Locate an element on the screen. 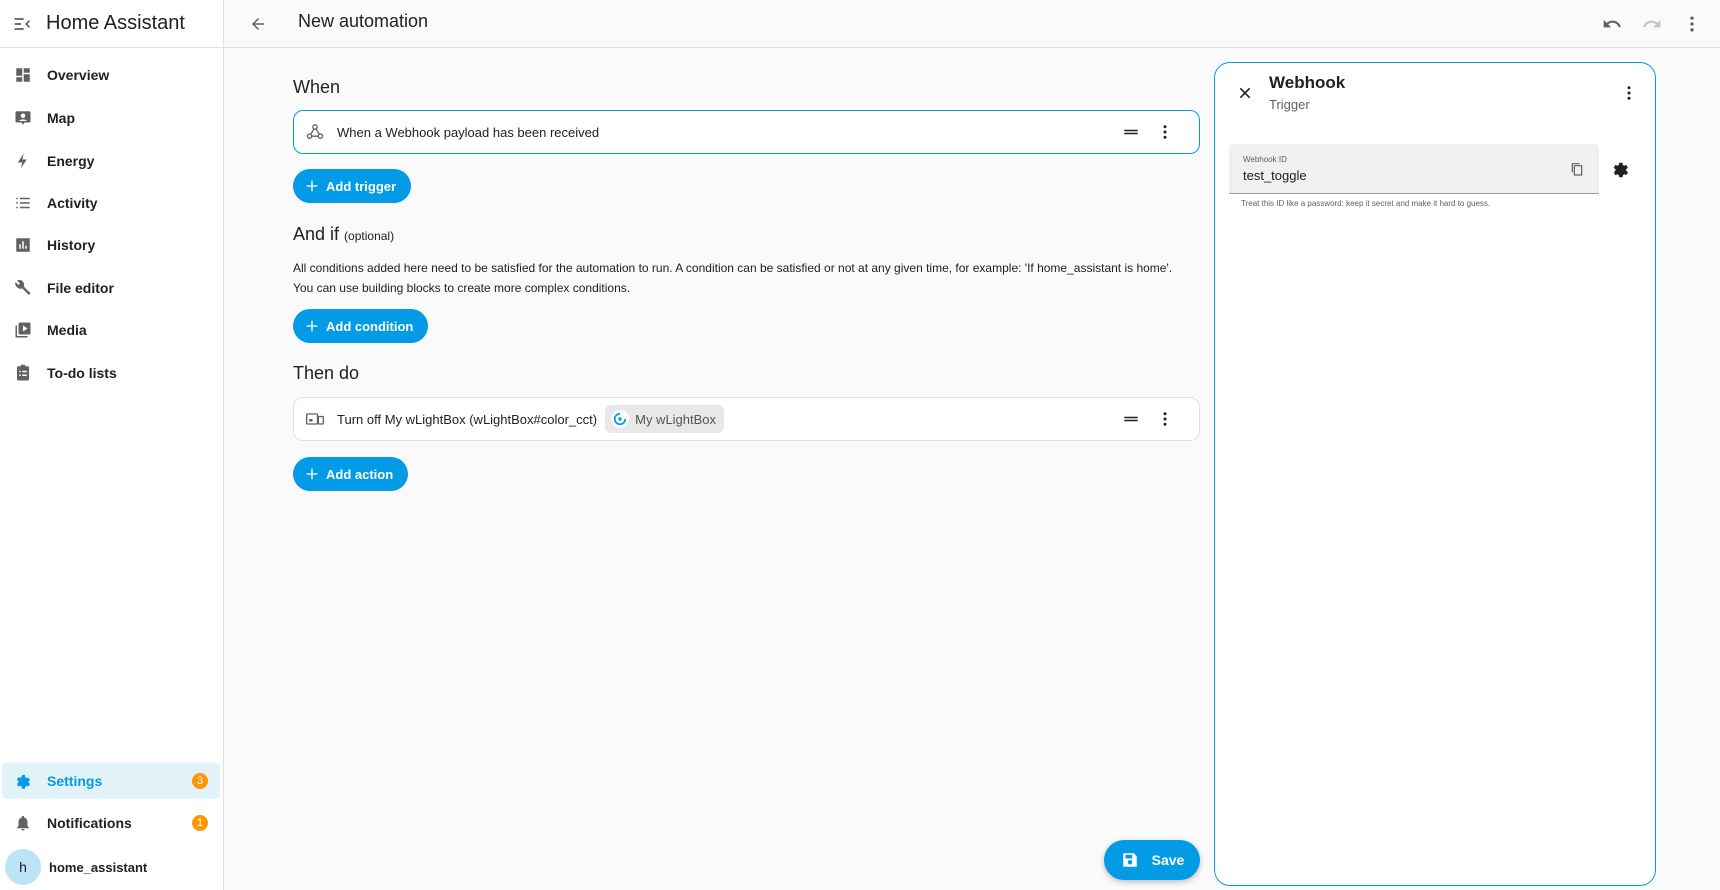  sidebar-item-file-editor: File editor is located at coordinates (111, 288).